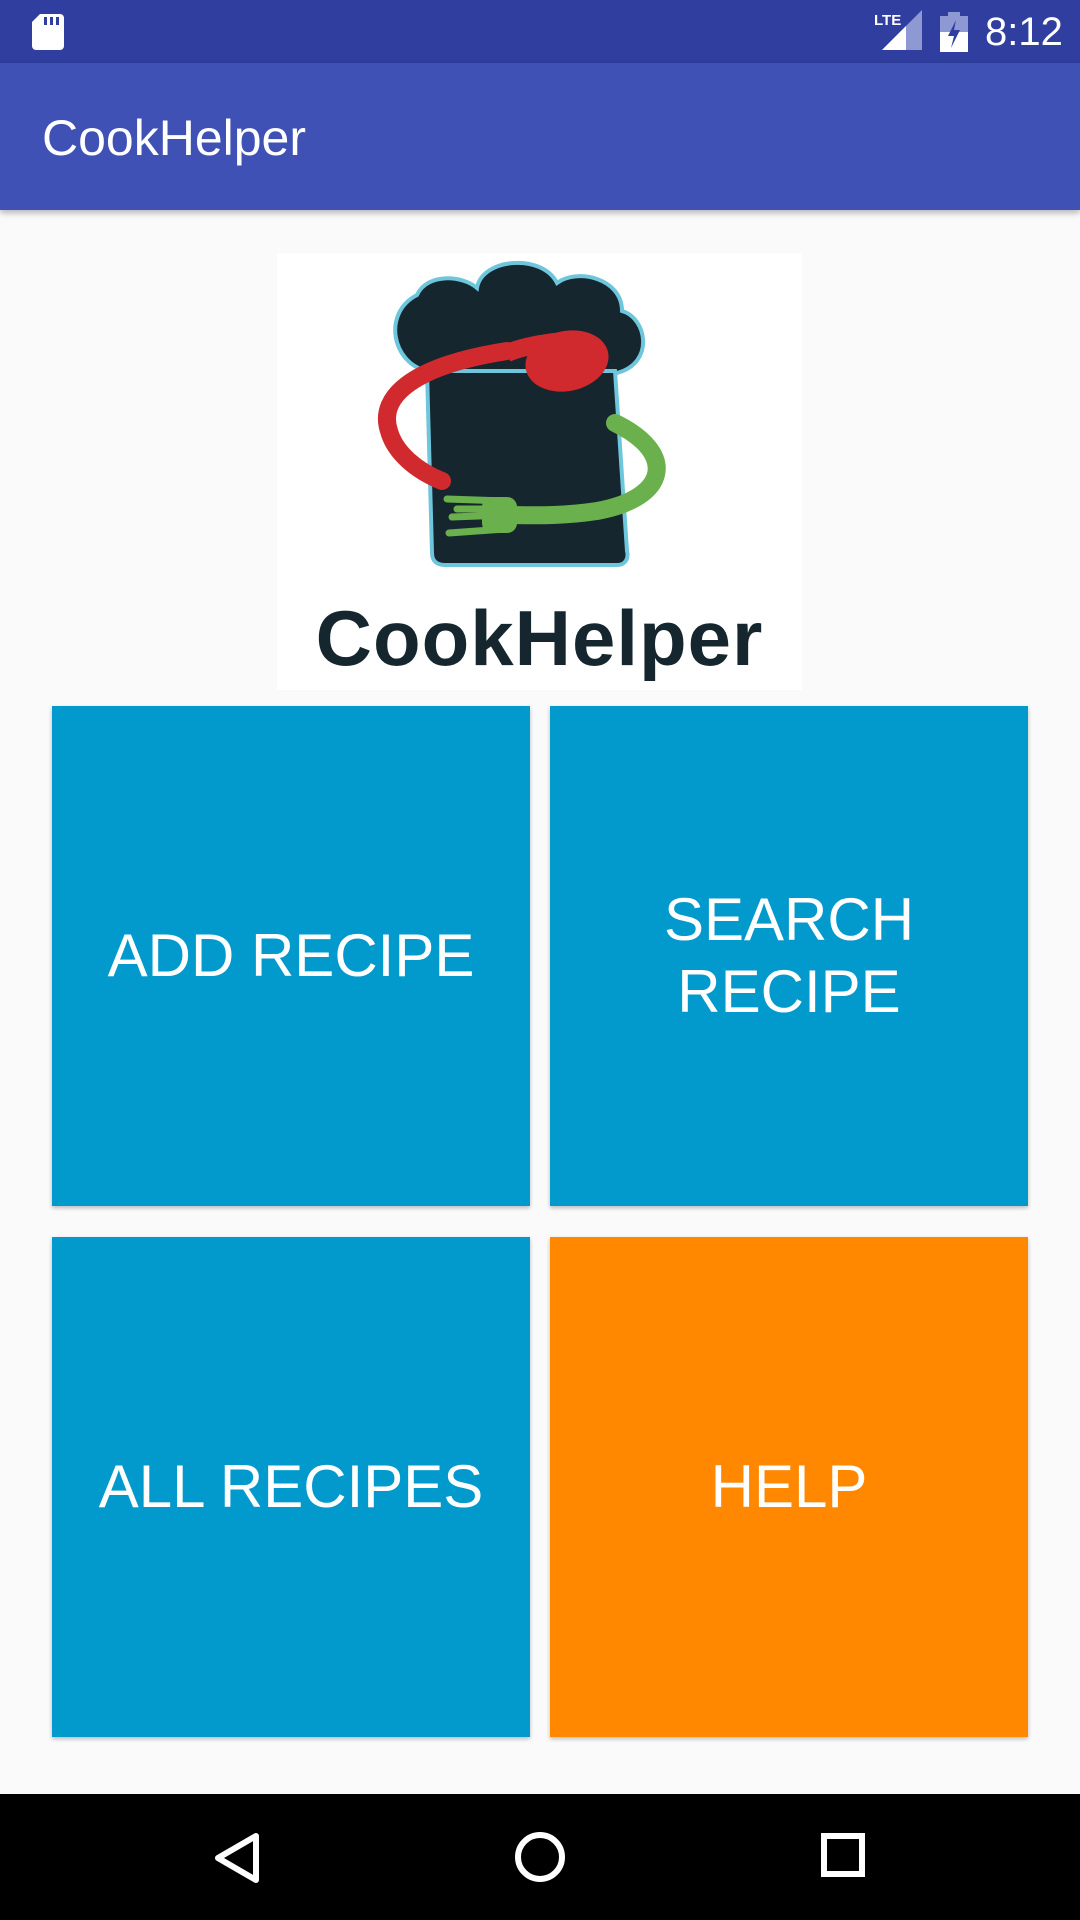 Image resolution: width=1080 pixels, height=1920 pixels. Describe the element at coordinates (789, 991) in the screenshot. I see `search-recipe-label-line2: RECIPE` at that location.